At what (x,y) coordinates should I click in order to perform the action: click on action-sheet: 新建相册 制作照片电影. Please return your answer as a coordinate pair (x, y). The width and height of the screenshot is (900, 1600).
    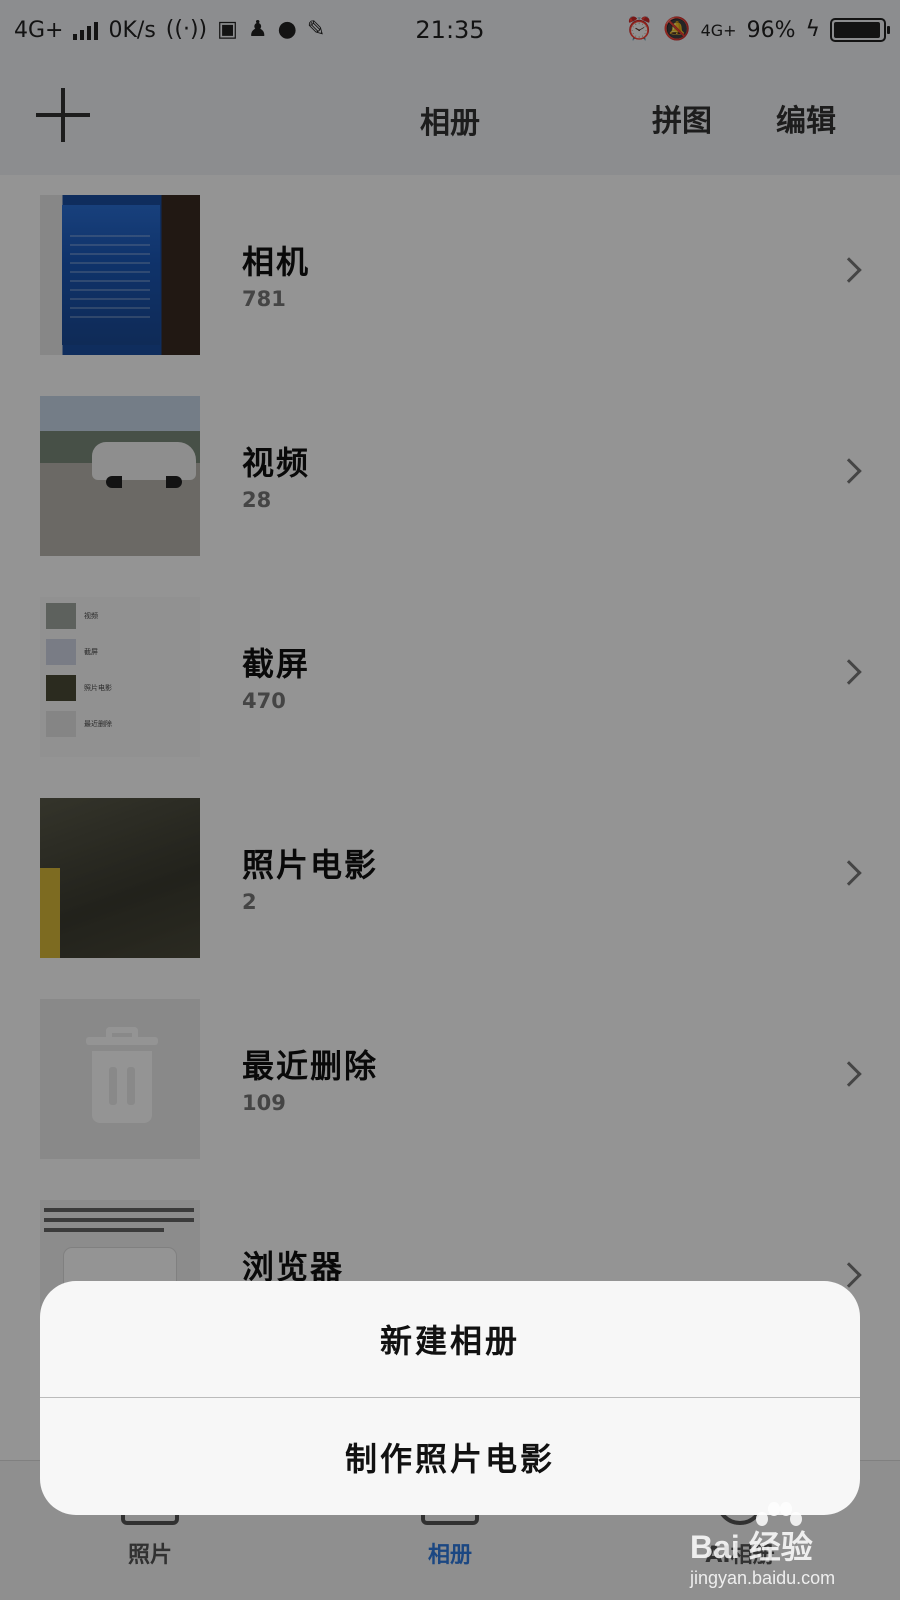
    Looking at the image, I should click on (450, 1398).